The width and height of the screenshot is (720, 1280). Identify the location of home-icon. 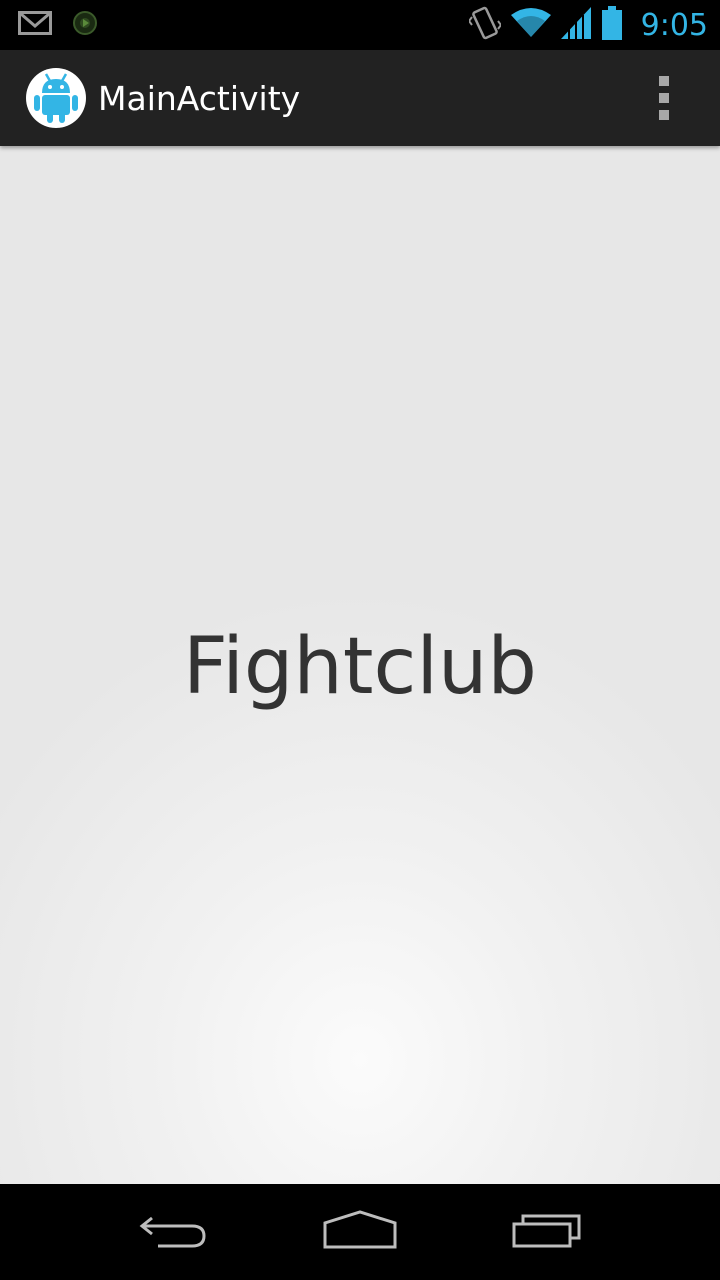
(360, 1232).